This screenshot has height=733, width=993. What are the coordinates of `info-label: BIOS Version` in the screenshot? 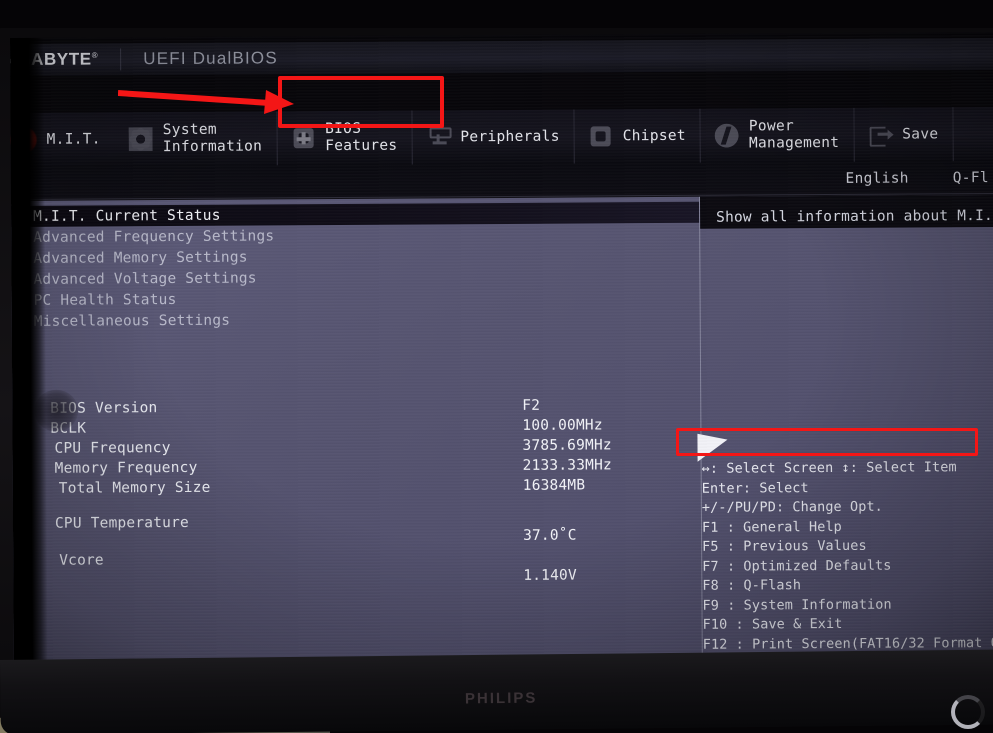 It's located at (104, 408).